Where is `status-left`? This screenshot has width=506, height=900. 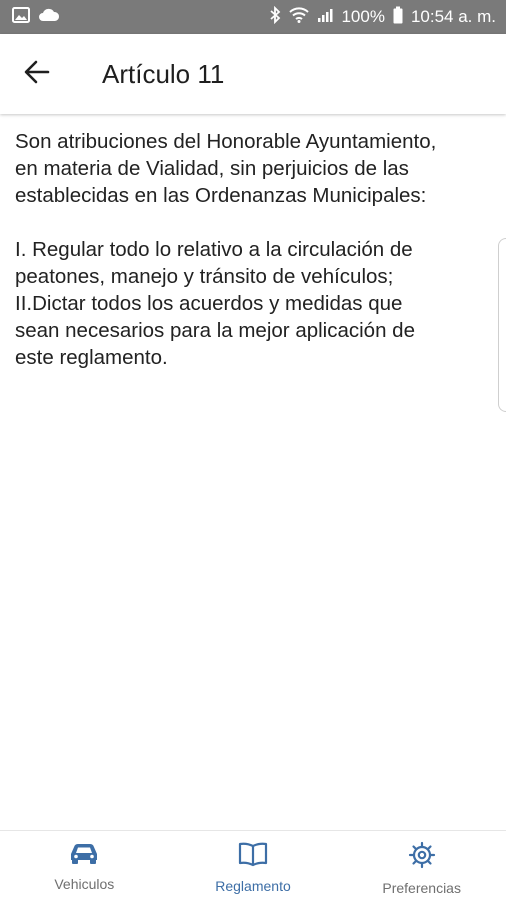
status-left is located at coordinates (36, 17).